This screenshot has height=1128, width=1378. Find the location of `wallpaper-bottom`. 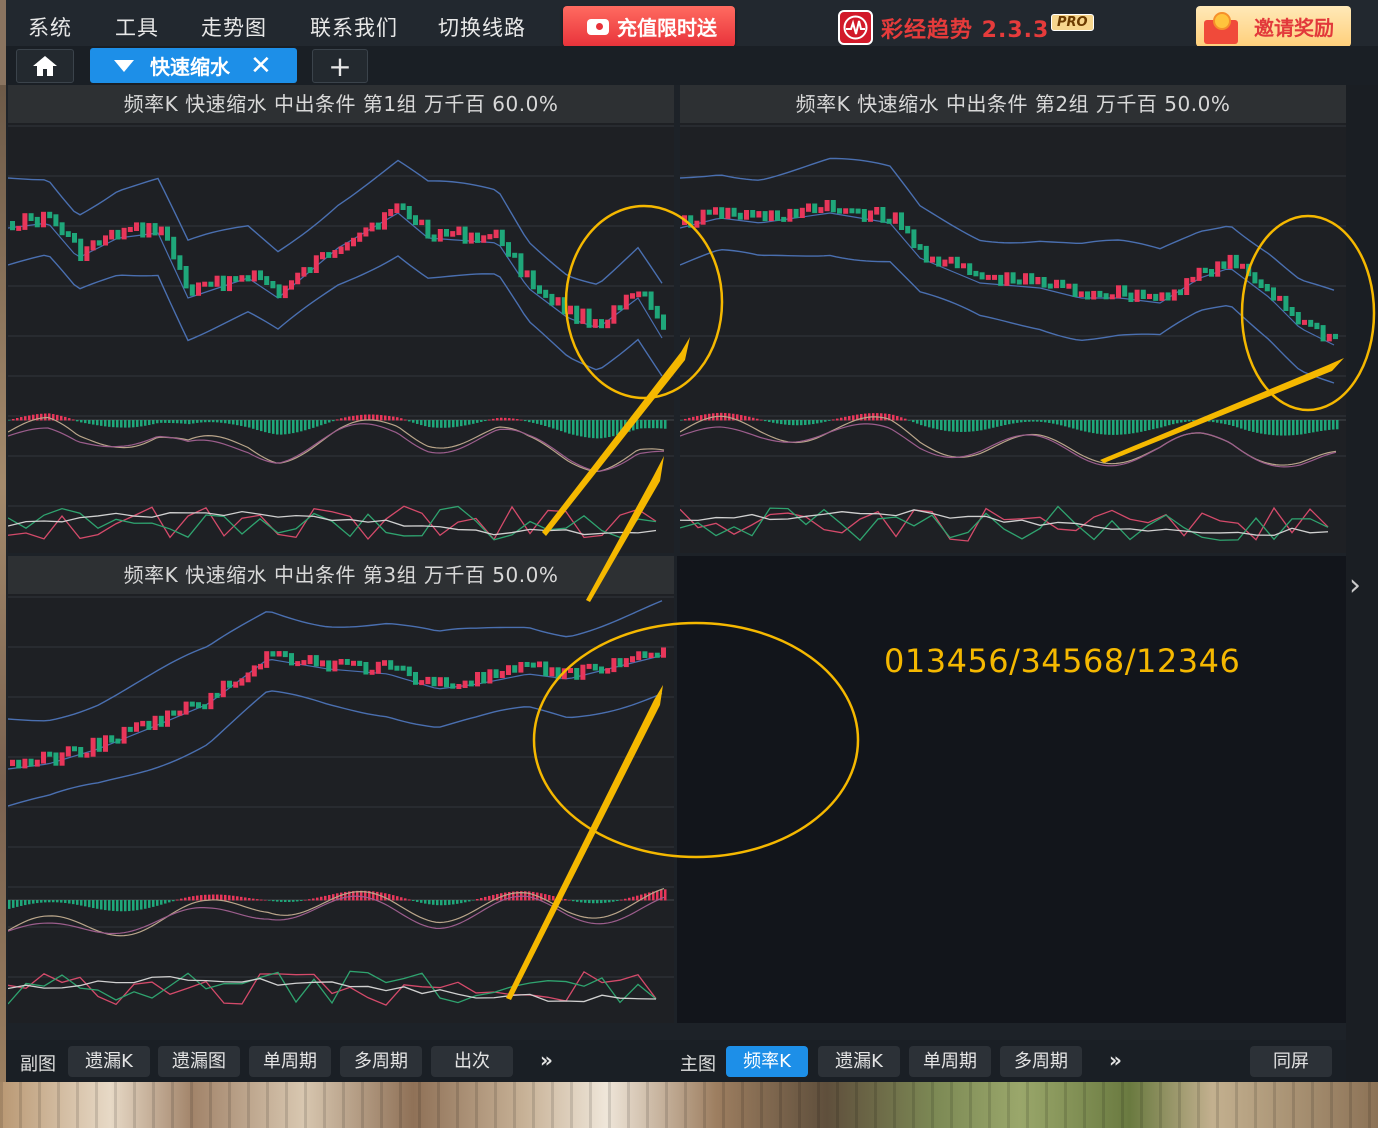

wallpaper-bottom is located at coordinates (689, 1105).